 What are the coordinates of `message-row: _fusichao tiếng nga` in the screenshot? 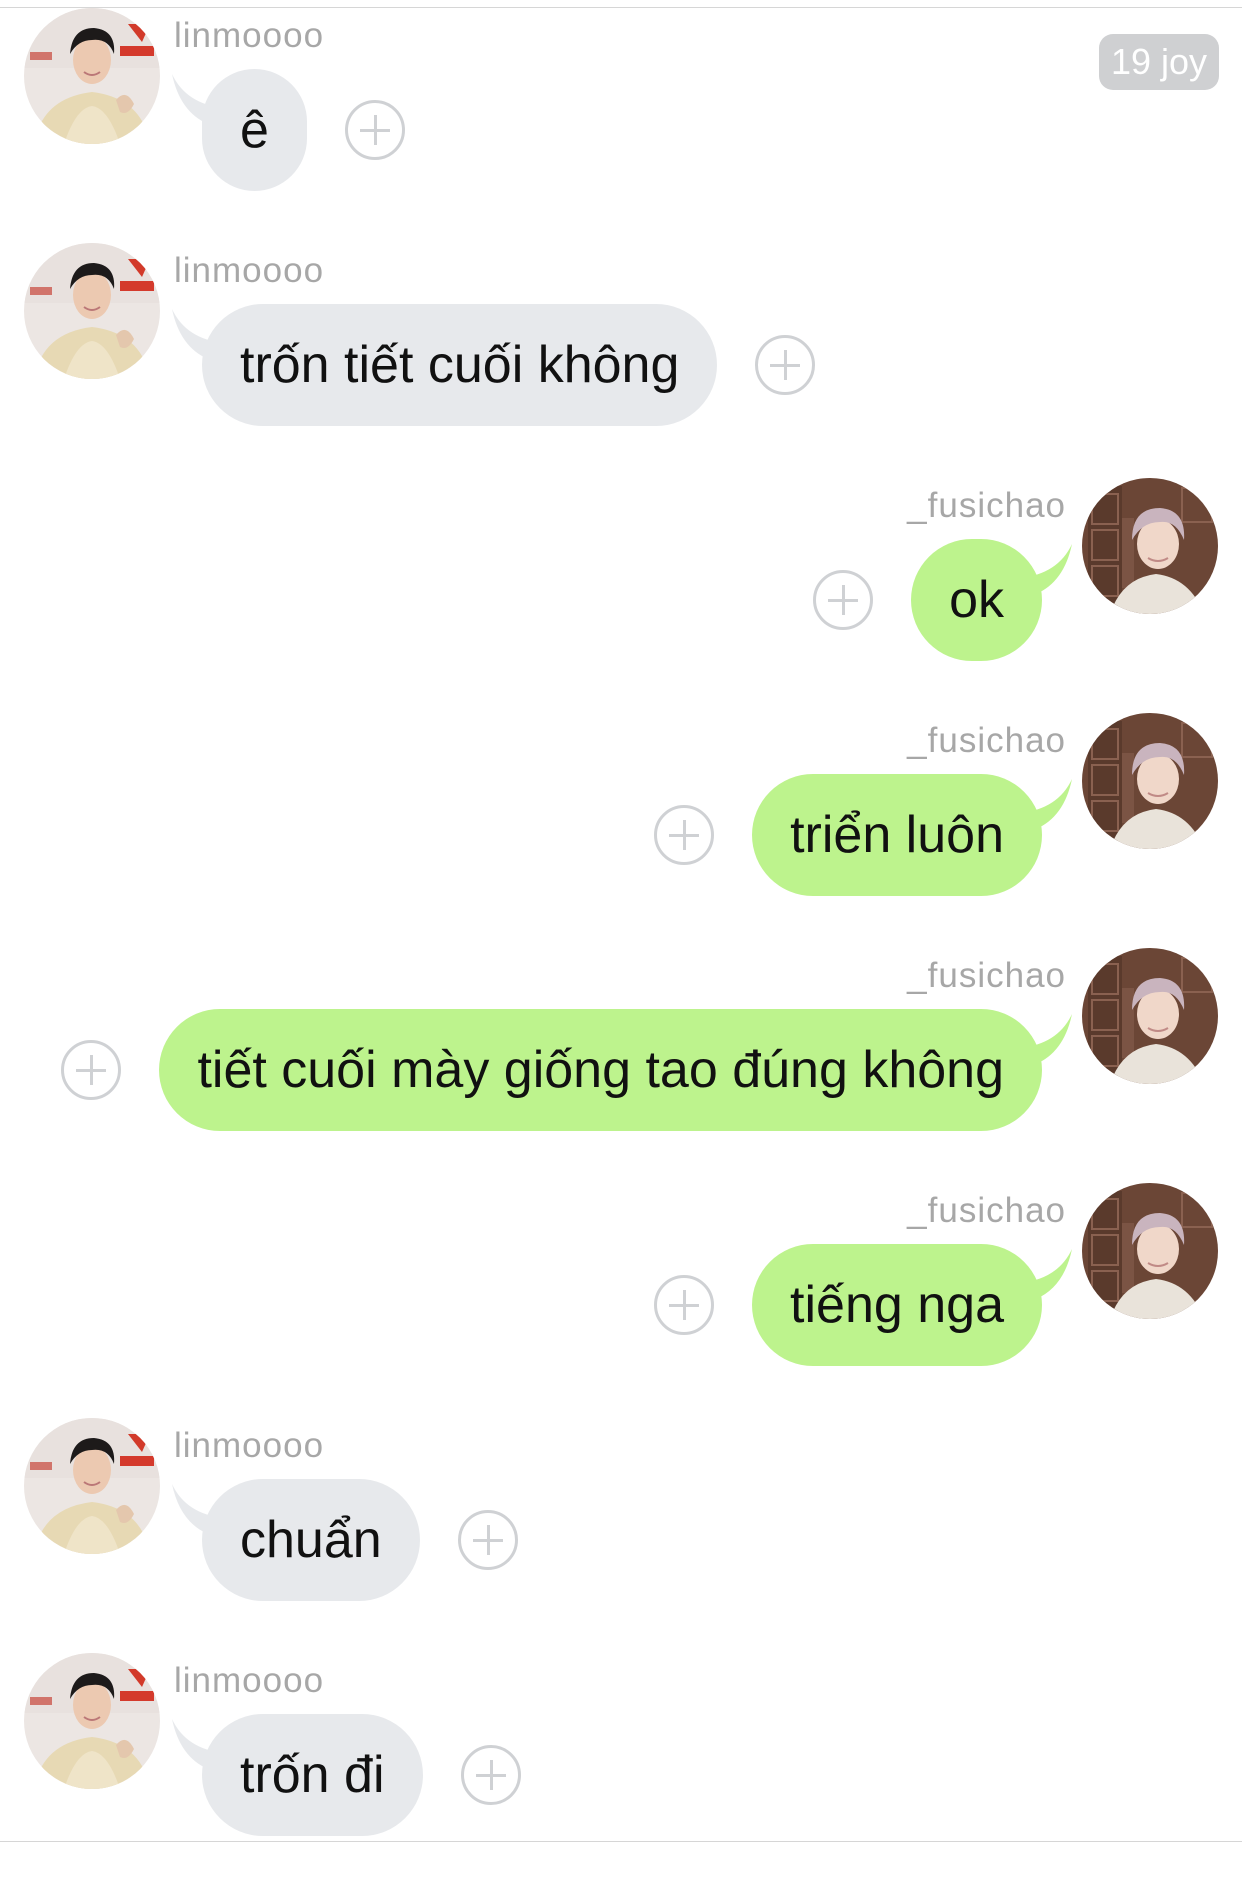 It's located at (621, 1300).